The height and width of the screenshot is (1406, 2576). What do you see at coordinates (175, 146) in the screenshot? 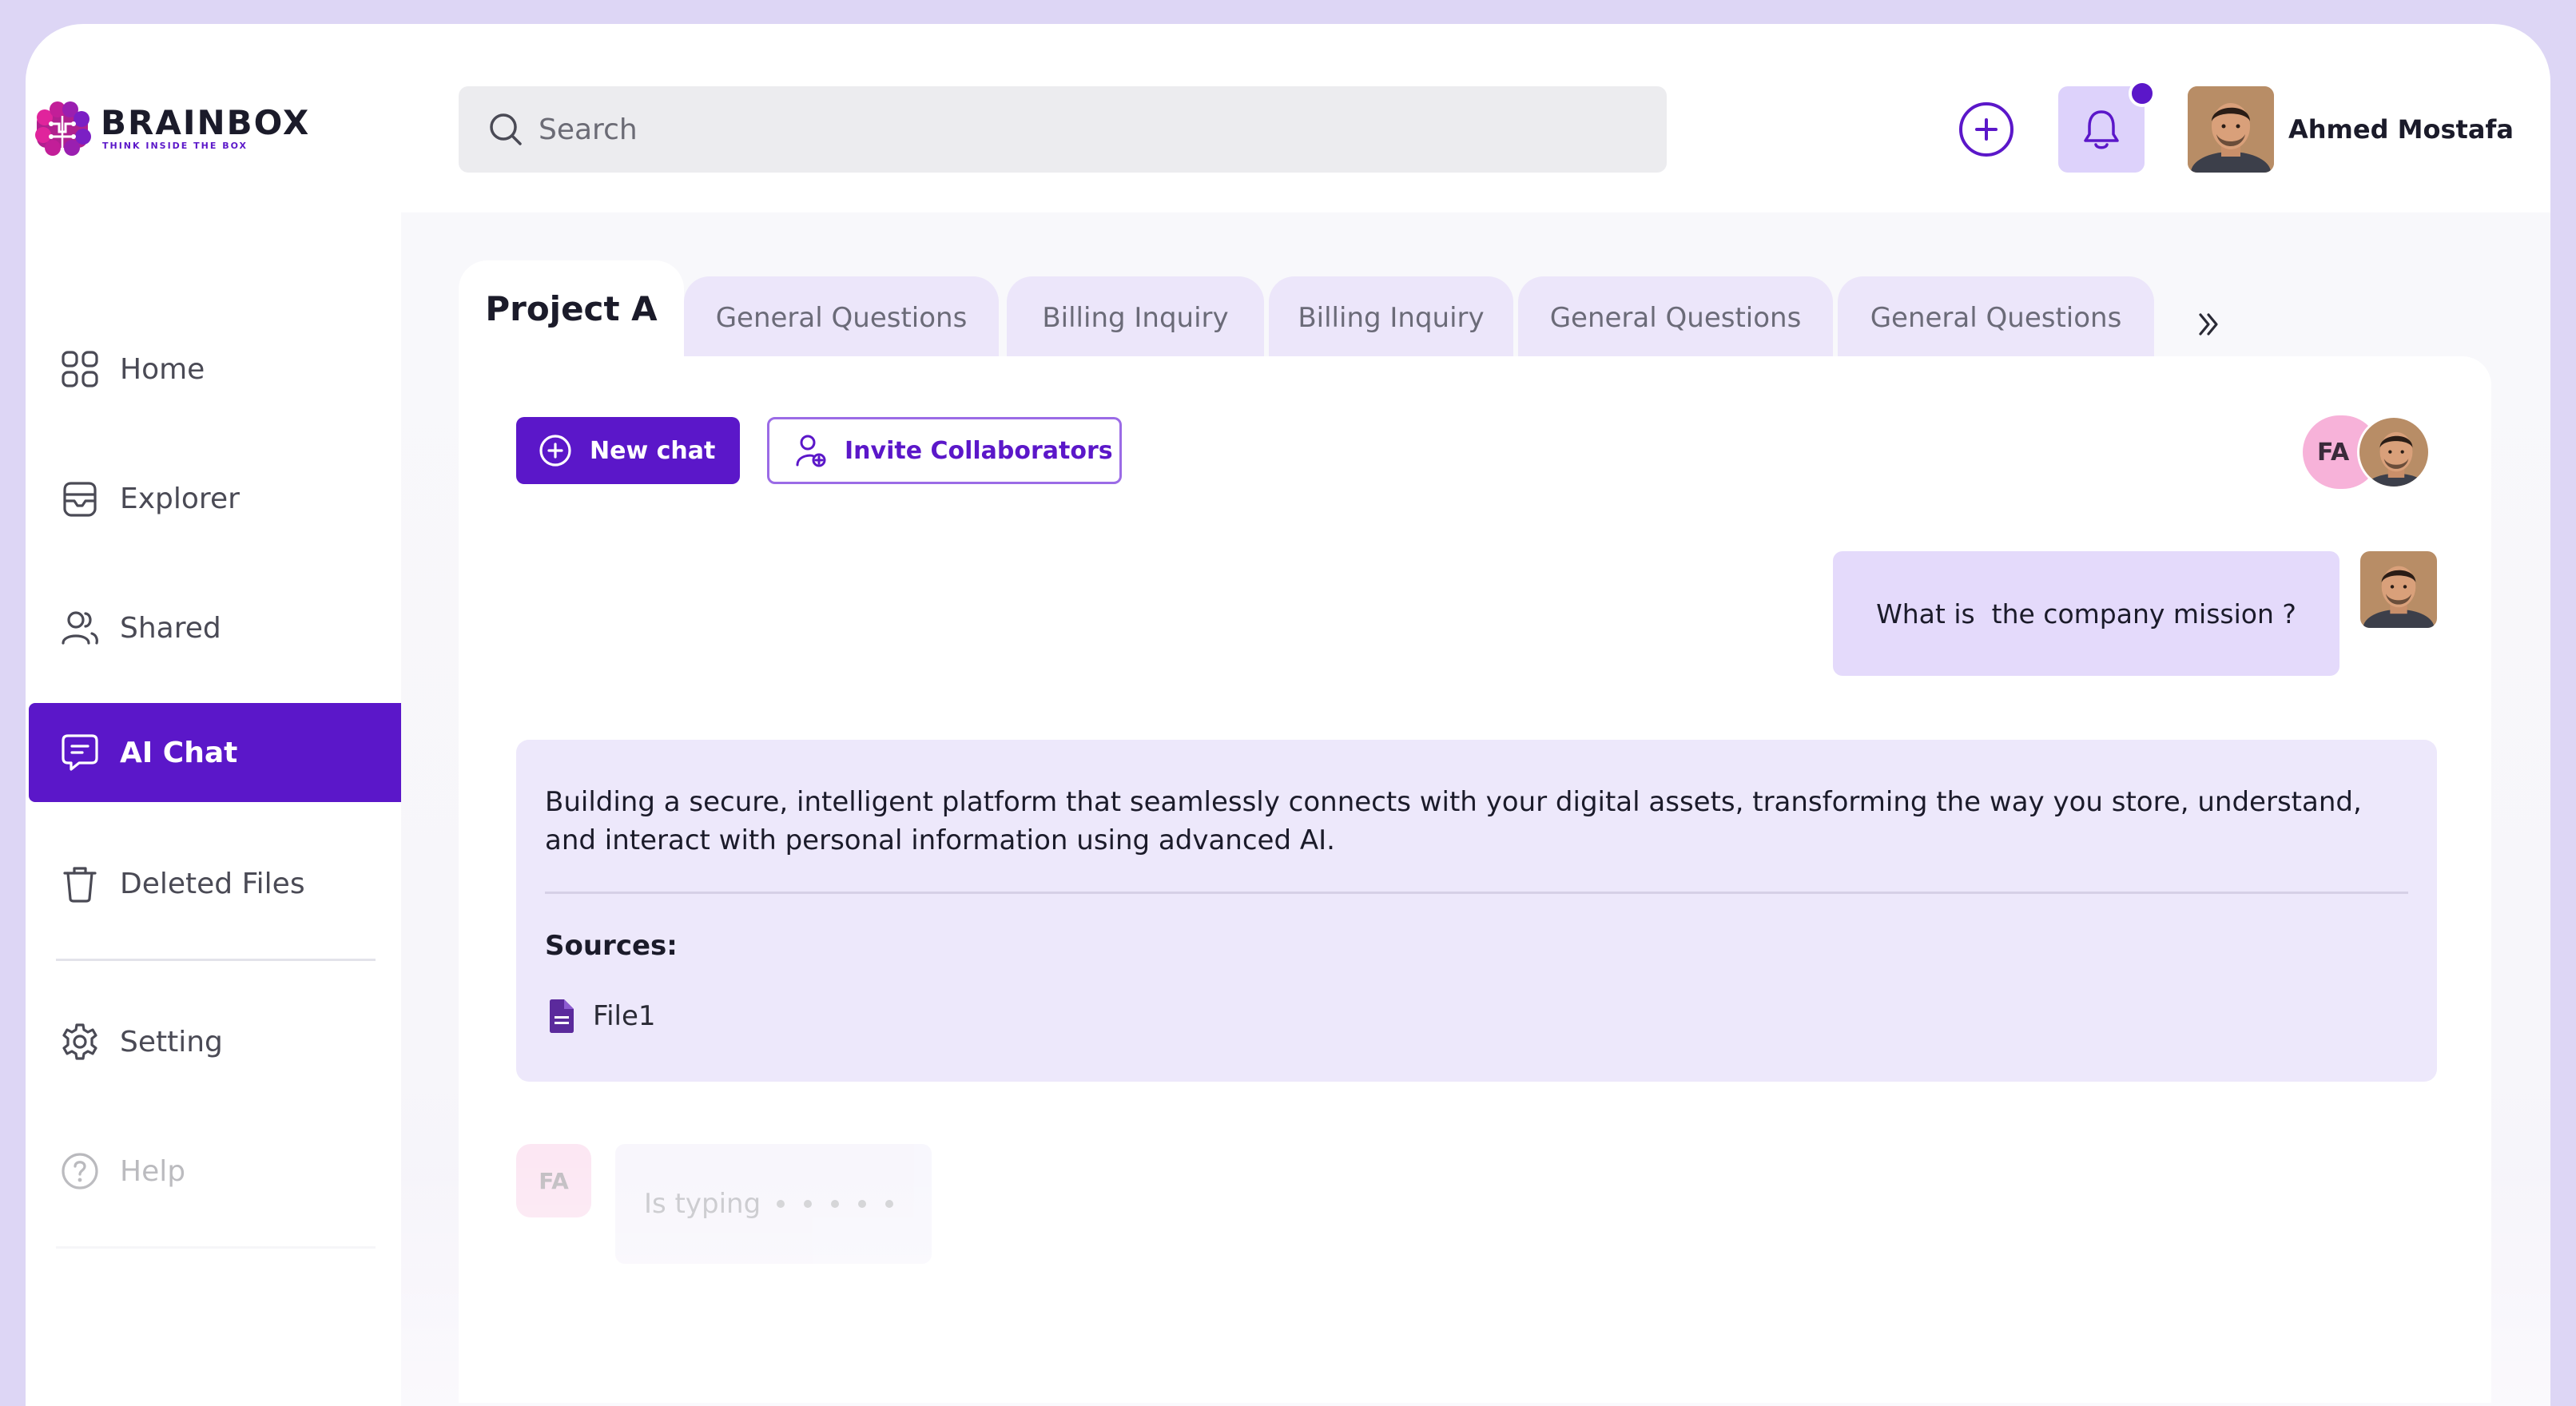
I see `brand-tagline: THINK INSIDE THE BOX` at bounding box center [175, 146].